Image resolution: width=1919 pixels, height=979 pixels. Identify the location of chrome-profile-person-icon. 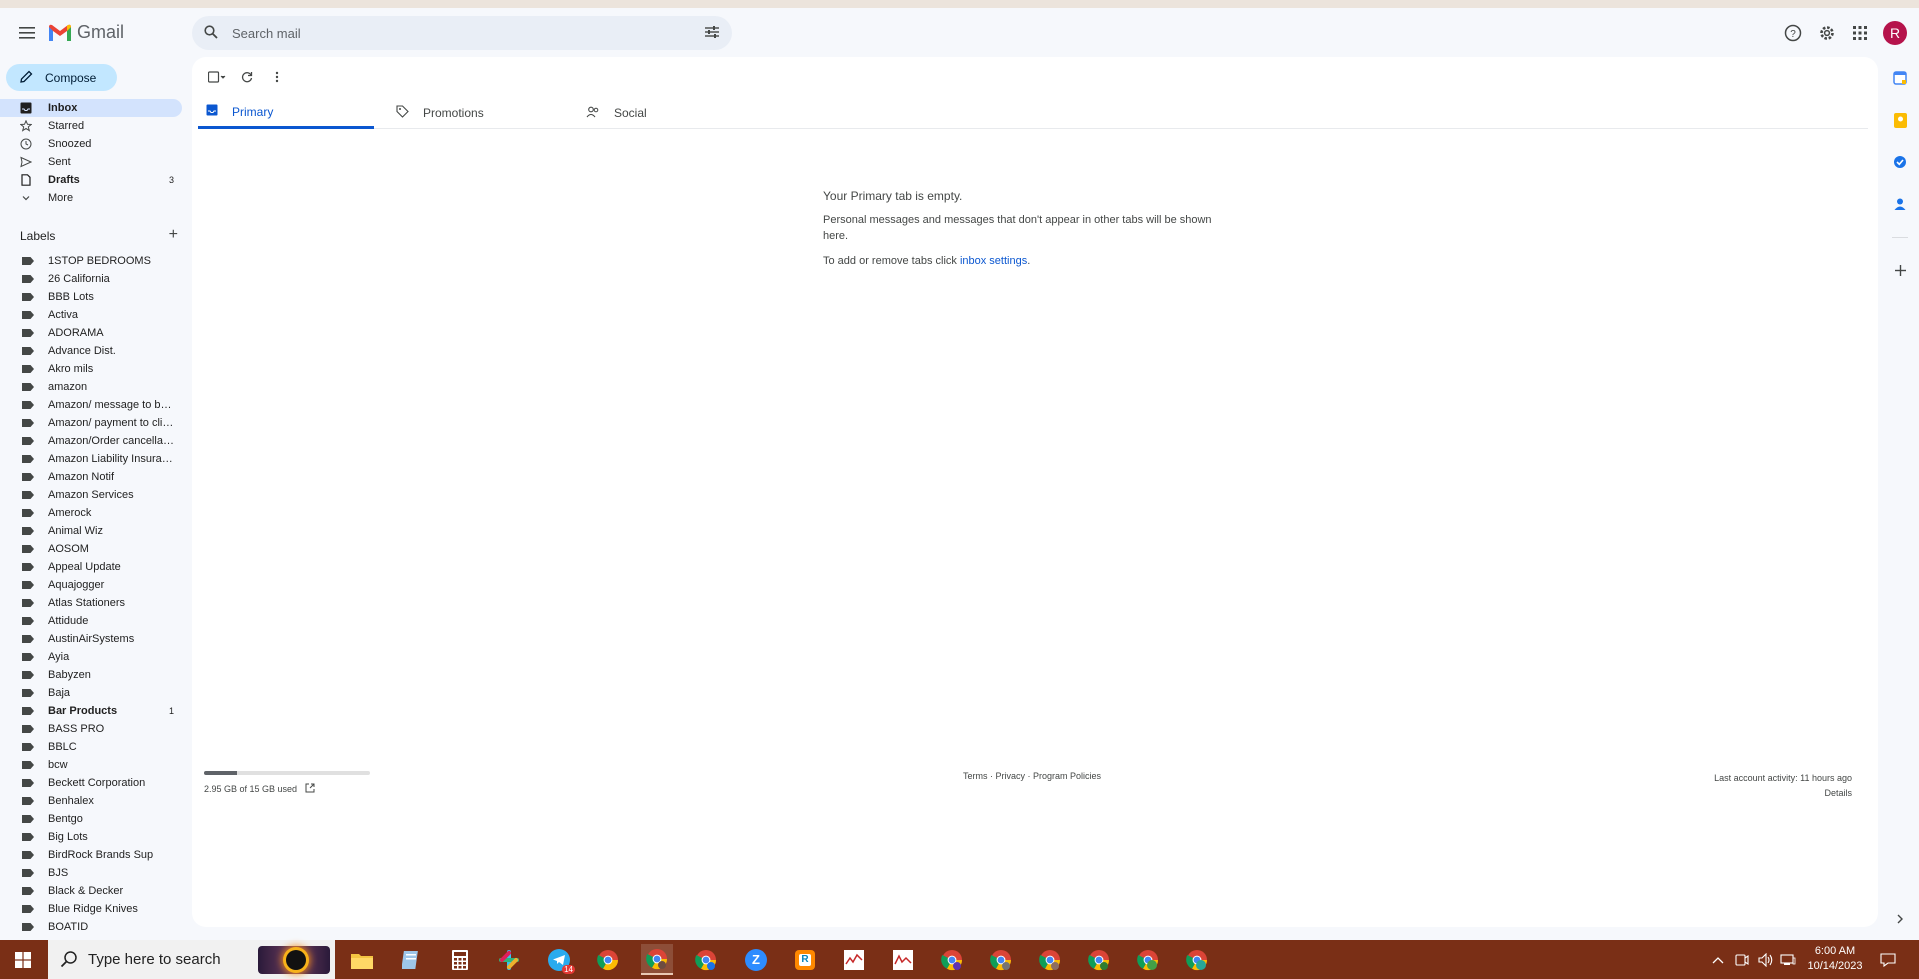
(1148, 959).